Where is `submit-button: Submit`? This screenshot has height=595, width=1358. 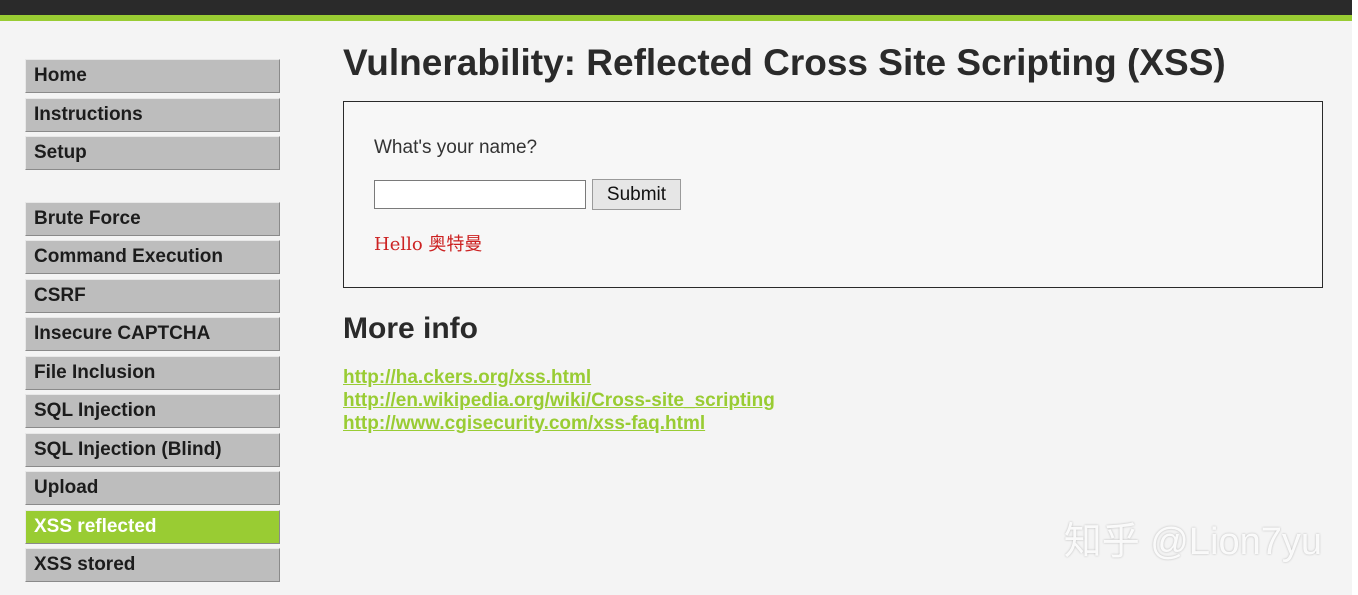 submit-button: Submit is located at coordinates (636, 194).